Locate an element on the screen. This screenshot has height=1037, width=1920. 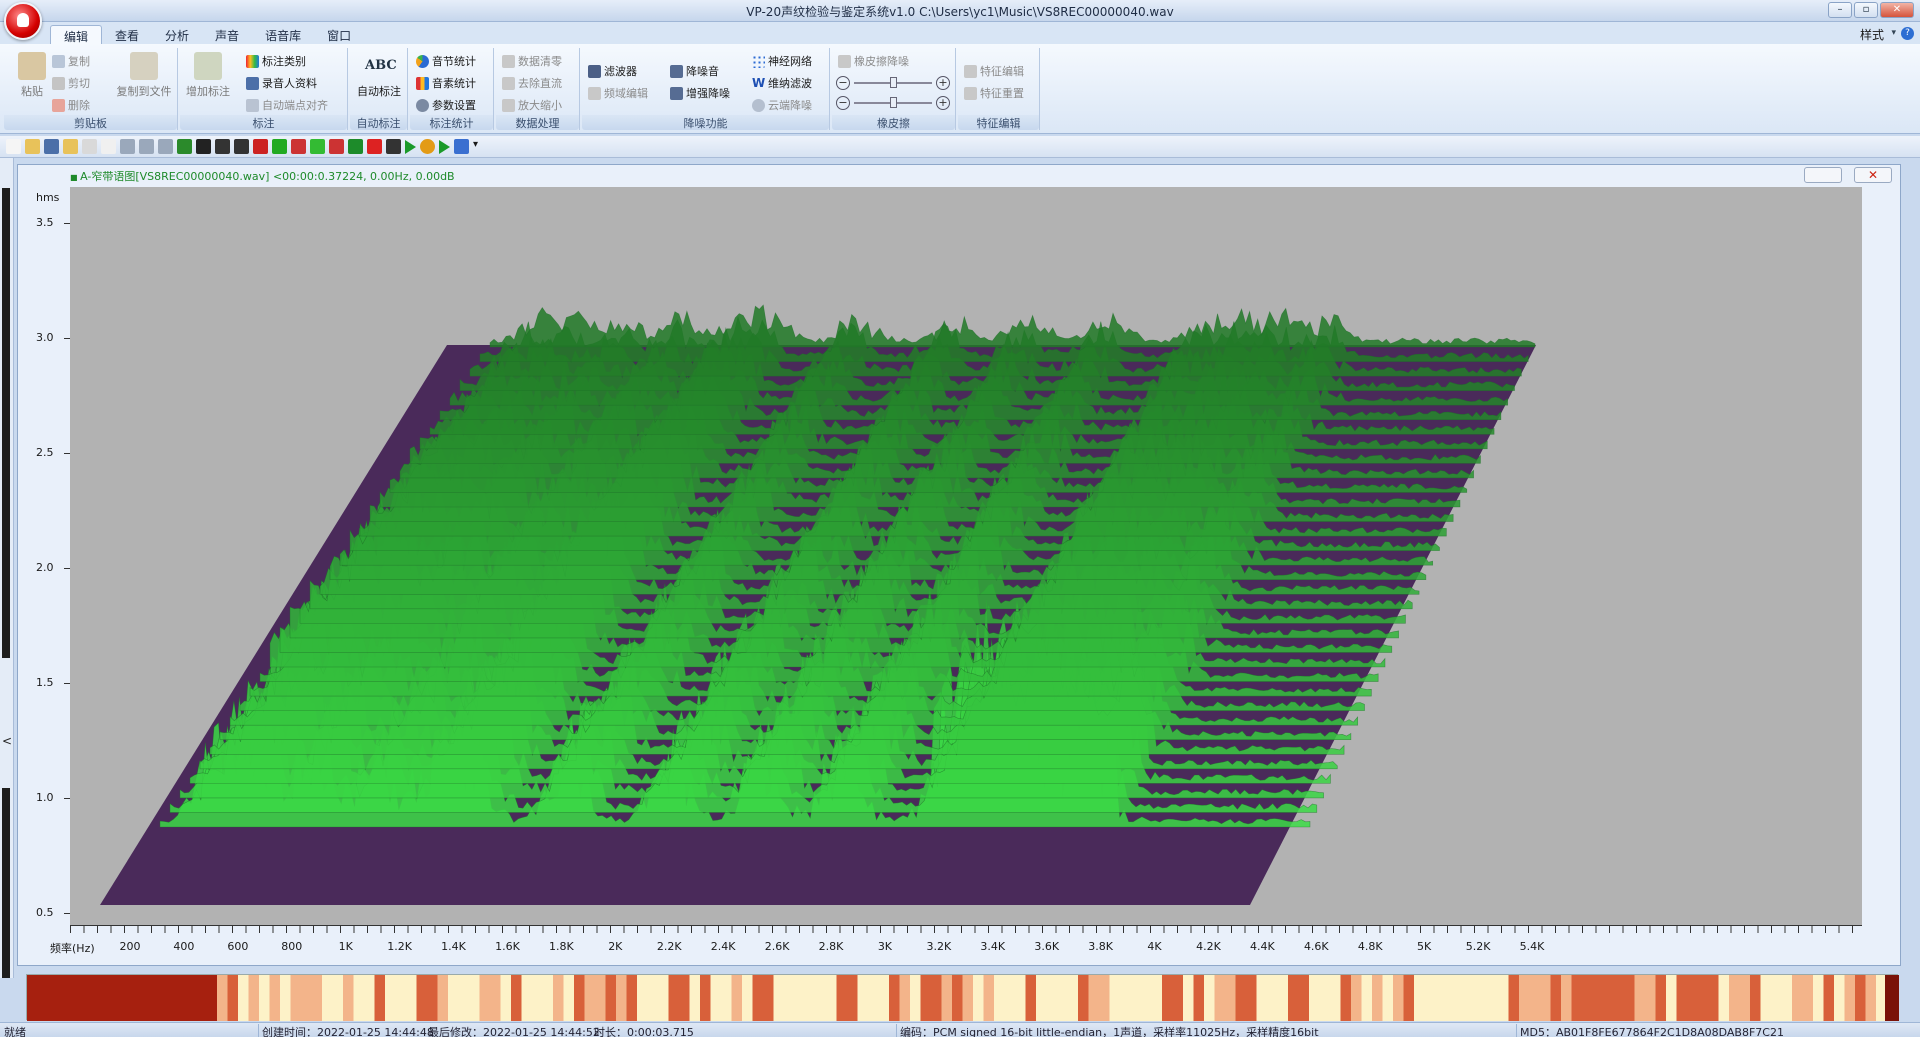
enhance-denoise-button: 增强降噪 is located at coordinates (700, 93).